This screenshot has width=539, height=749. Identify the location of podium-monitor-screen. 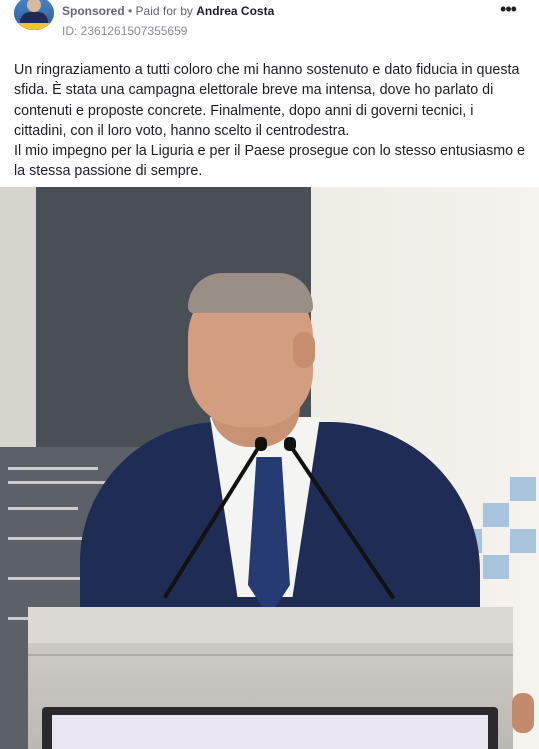
(270, 732).